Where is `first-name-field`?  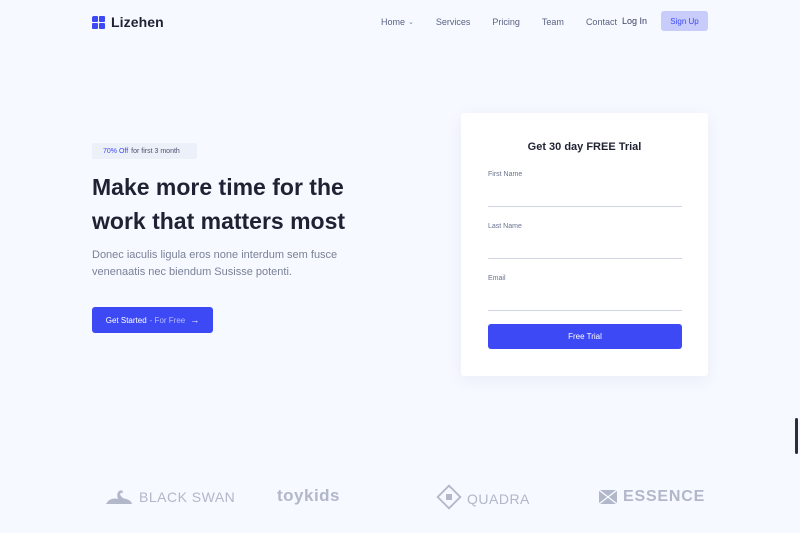 first-name-field is located at coordinates (585, 197).